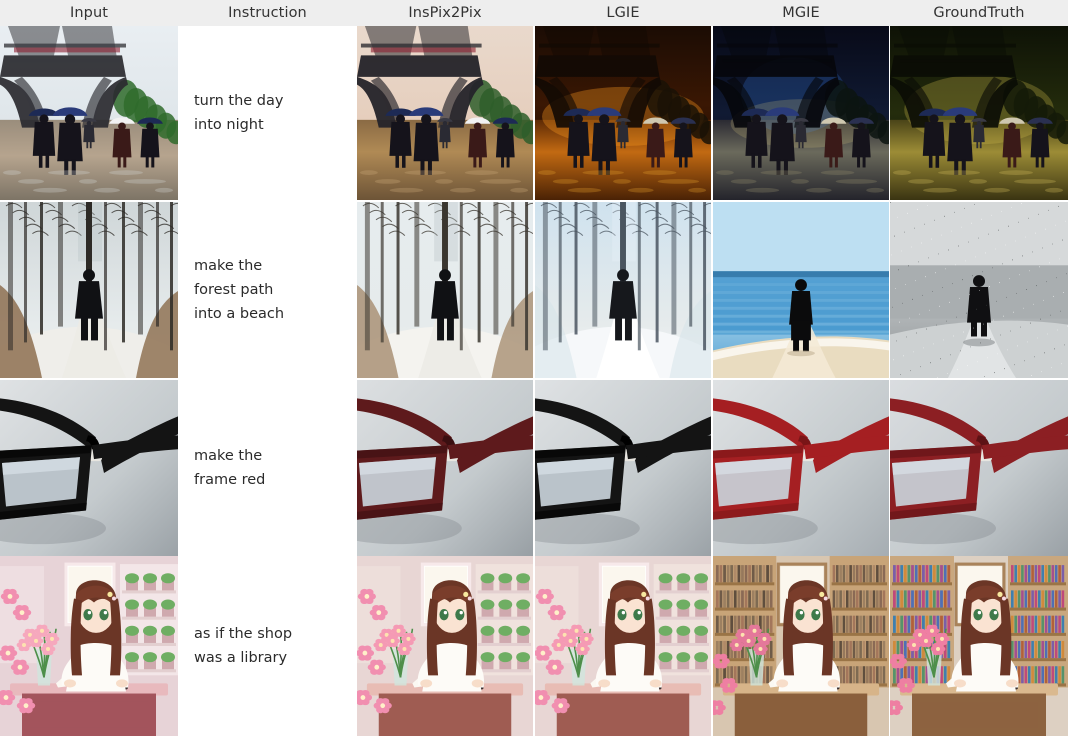 The height and width of the screenshot is (736, 1068). I want to click on image-eiffel-night-amber-lgie, so click(623, 113).